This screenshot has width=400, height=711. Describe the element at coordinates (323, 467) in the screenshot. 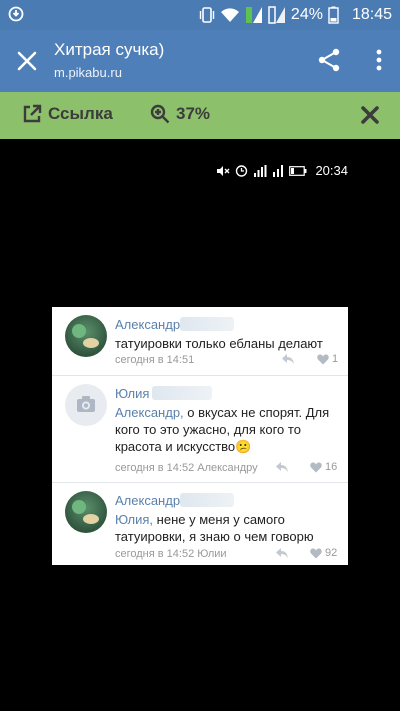

I see `like-counter: 16` at that location.